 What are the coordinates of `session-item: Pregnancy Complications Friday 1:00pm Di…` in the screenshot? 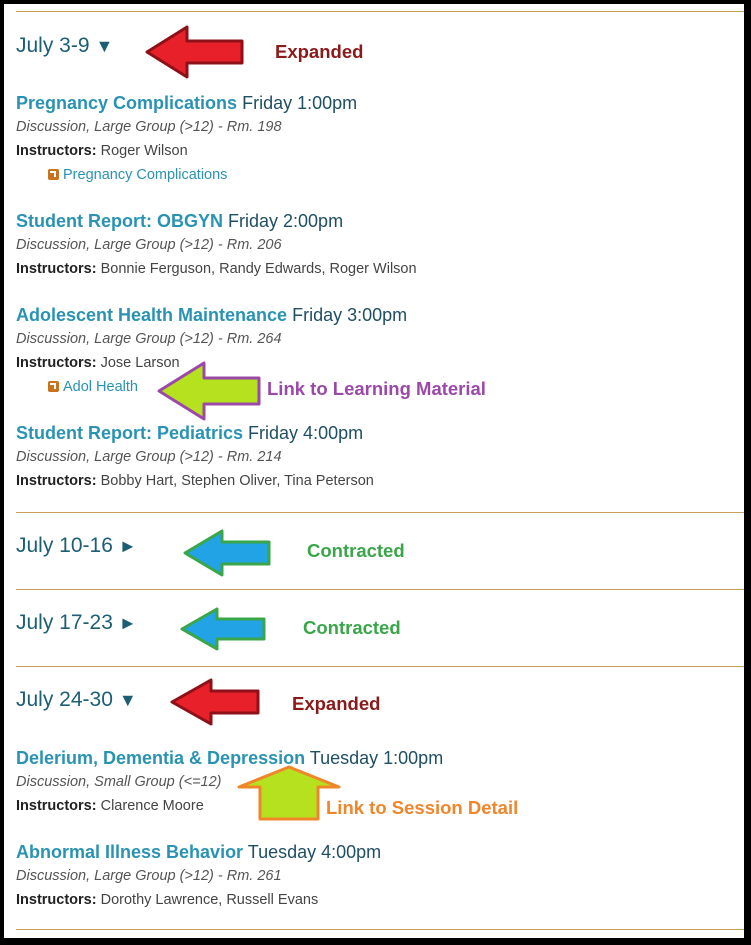 It's located at (366, 138).